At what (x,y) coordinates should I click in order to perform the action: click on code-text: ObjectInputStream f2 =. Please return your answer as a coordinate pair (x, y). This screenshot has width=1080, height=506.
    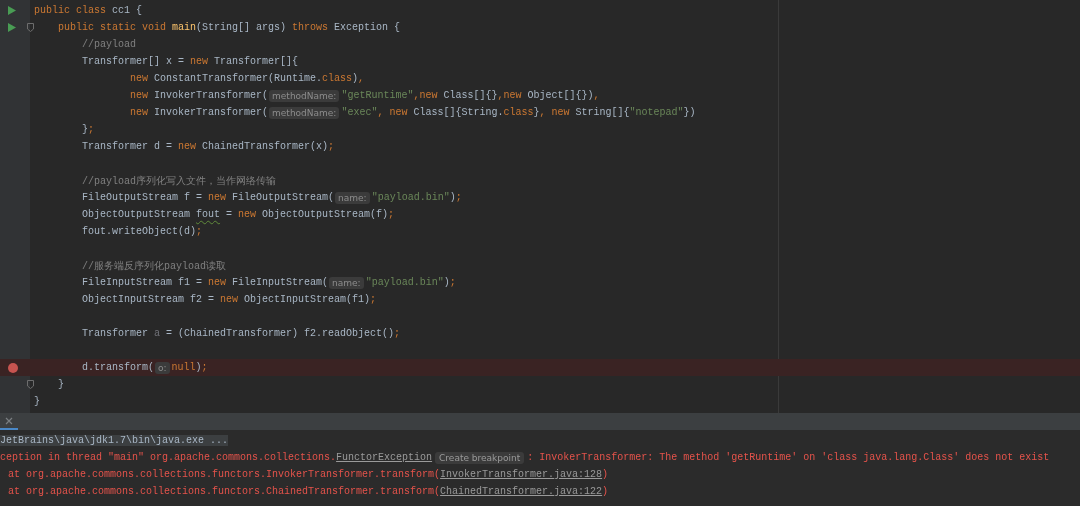
    Looking at the image, I should click on (148, 299).